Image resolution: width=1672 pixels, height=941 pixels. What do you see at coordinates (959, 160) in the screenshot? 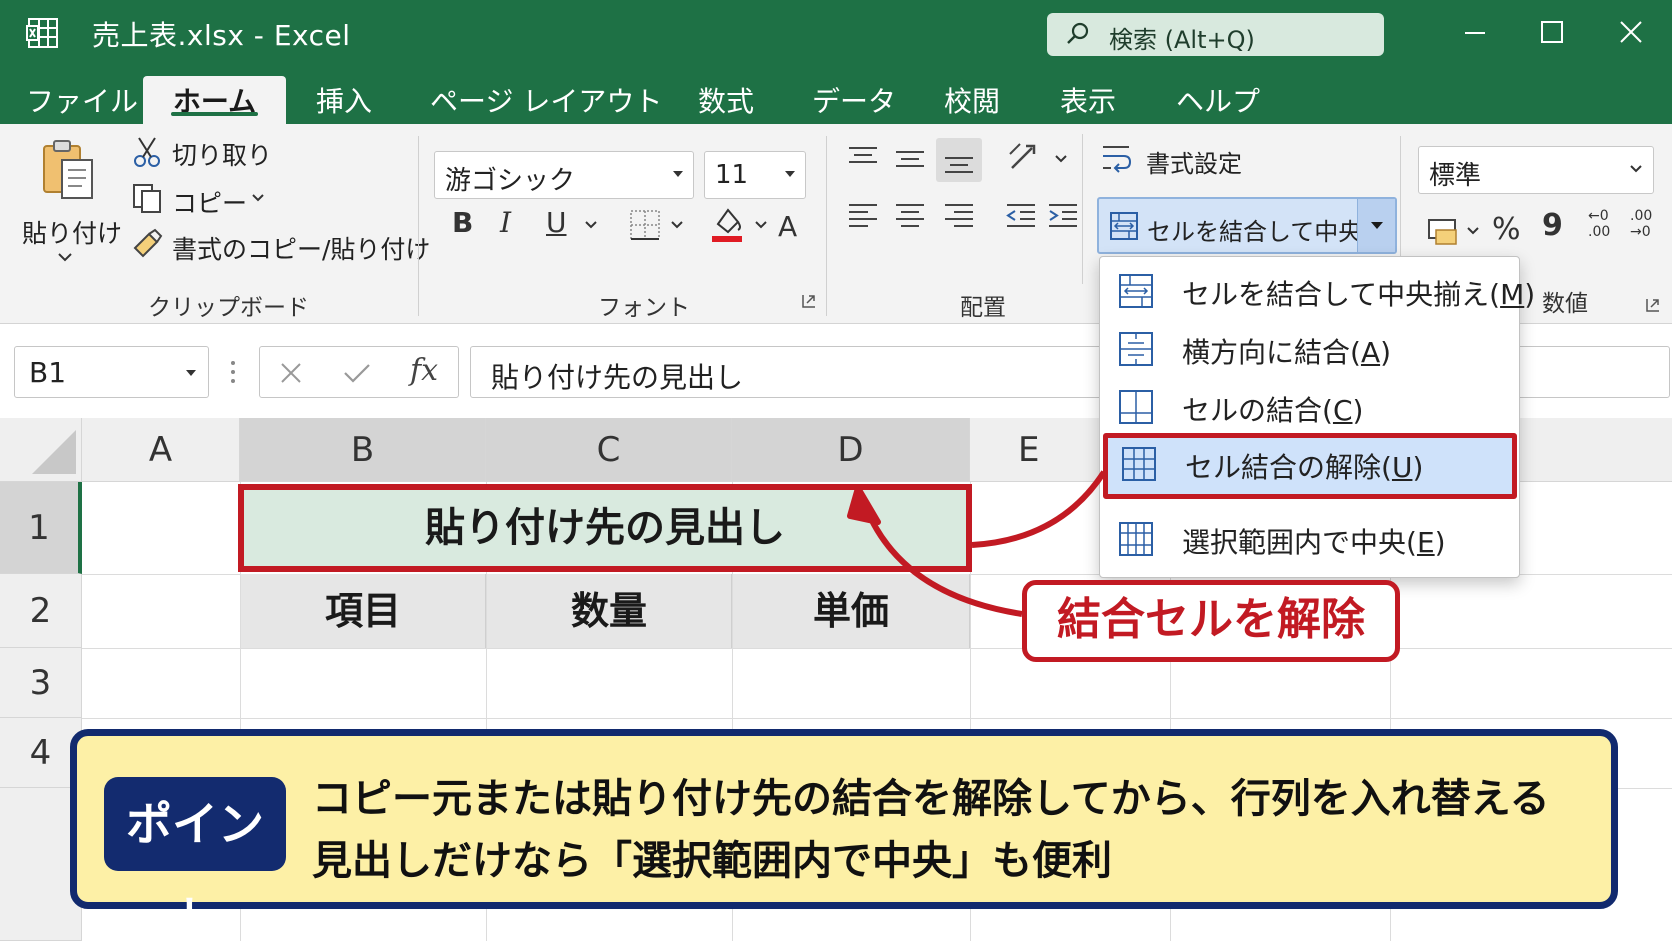
I see `bottom-align-button` at bounding box center [959, 160].